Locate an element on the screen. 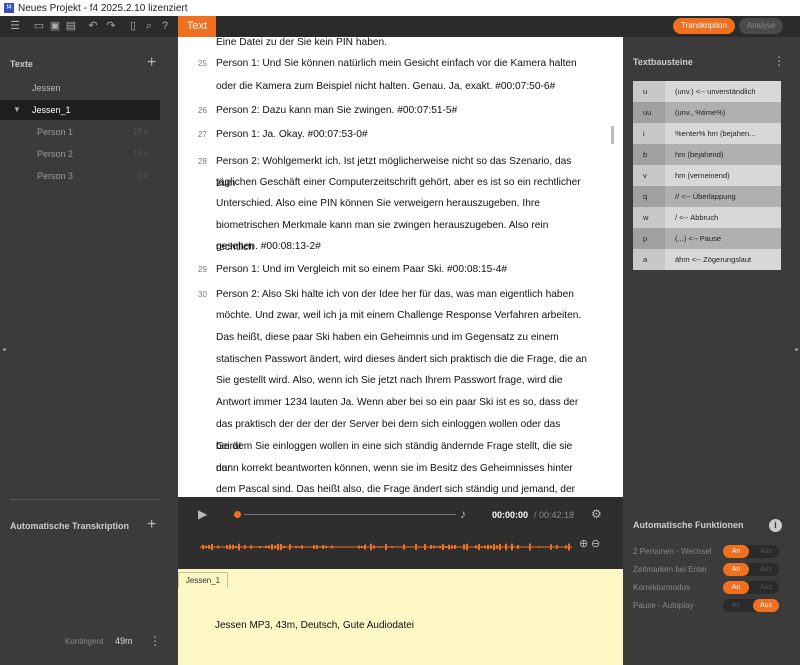 The height and width of the screenshot is (665, 800). textbausteine-menu-icon: ⋮ is located at coordinates (779, 61).